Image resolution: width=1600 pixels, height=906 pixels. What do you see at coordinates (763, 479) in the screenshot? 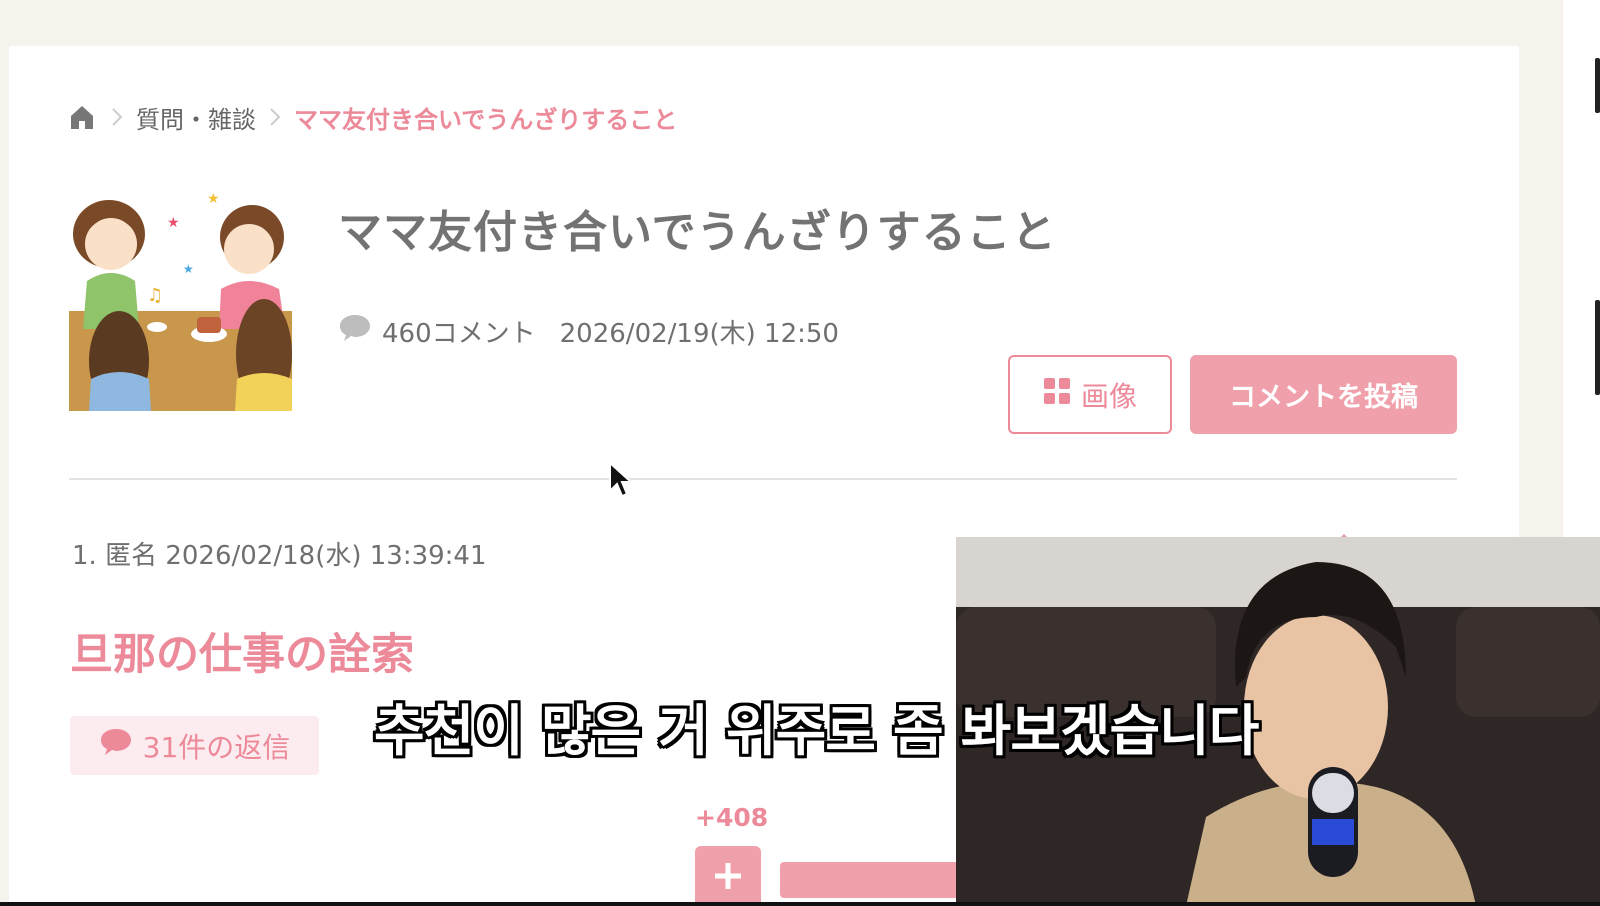
I see `divider` at bounding box center [763, 479].